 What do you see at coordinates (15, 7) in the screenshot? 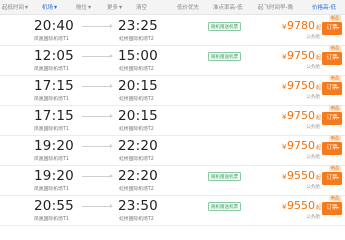
I see `filter-time: 起抵时间▼` at bounding box center [15, 7].